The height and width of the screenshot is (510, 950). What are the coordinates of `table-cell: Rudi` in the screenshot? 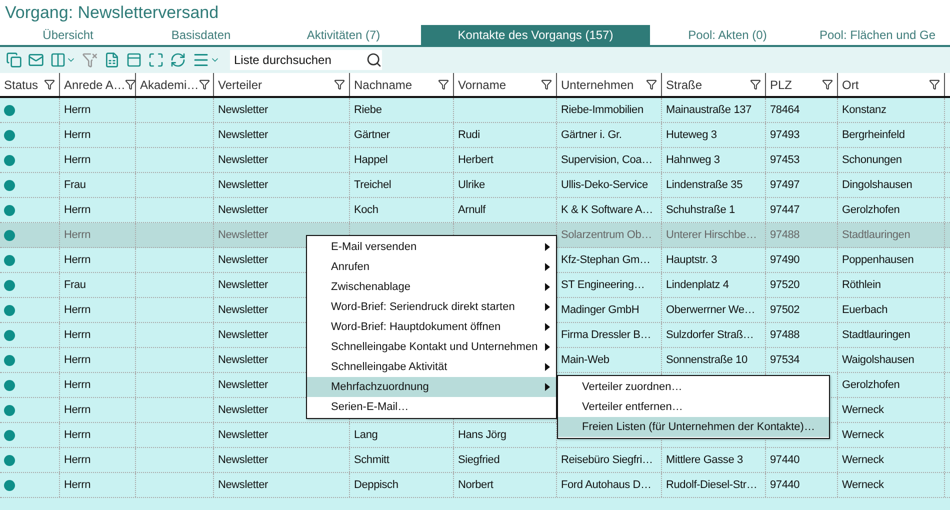 It's located at (469, 135).